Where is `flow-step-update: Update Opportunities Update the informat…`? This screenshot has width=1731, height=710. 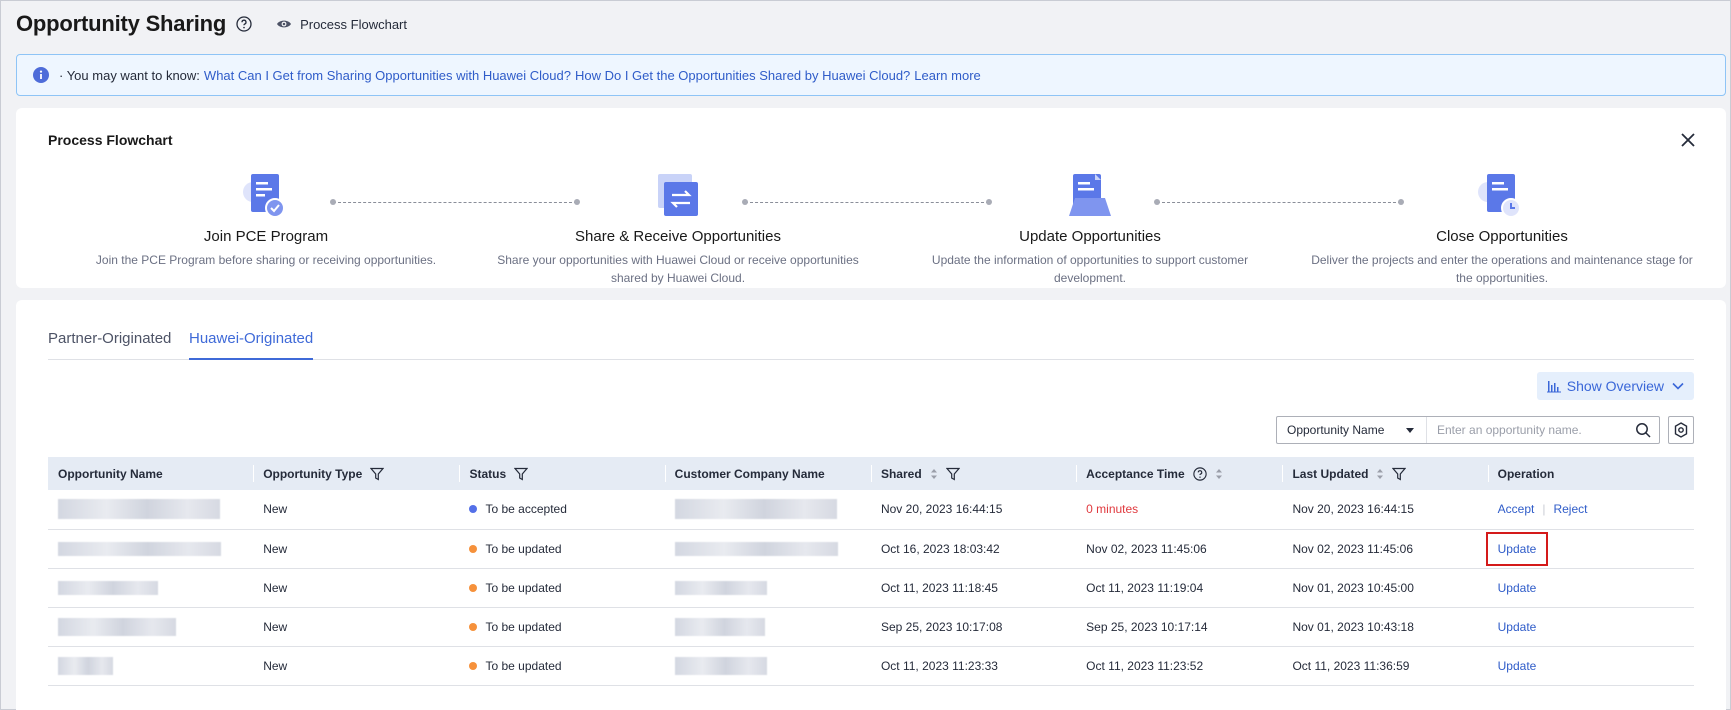 flow-step-update: Update Opportunities Update the informat… is located at coordinates (1090, 227).